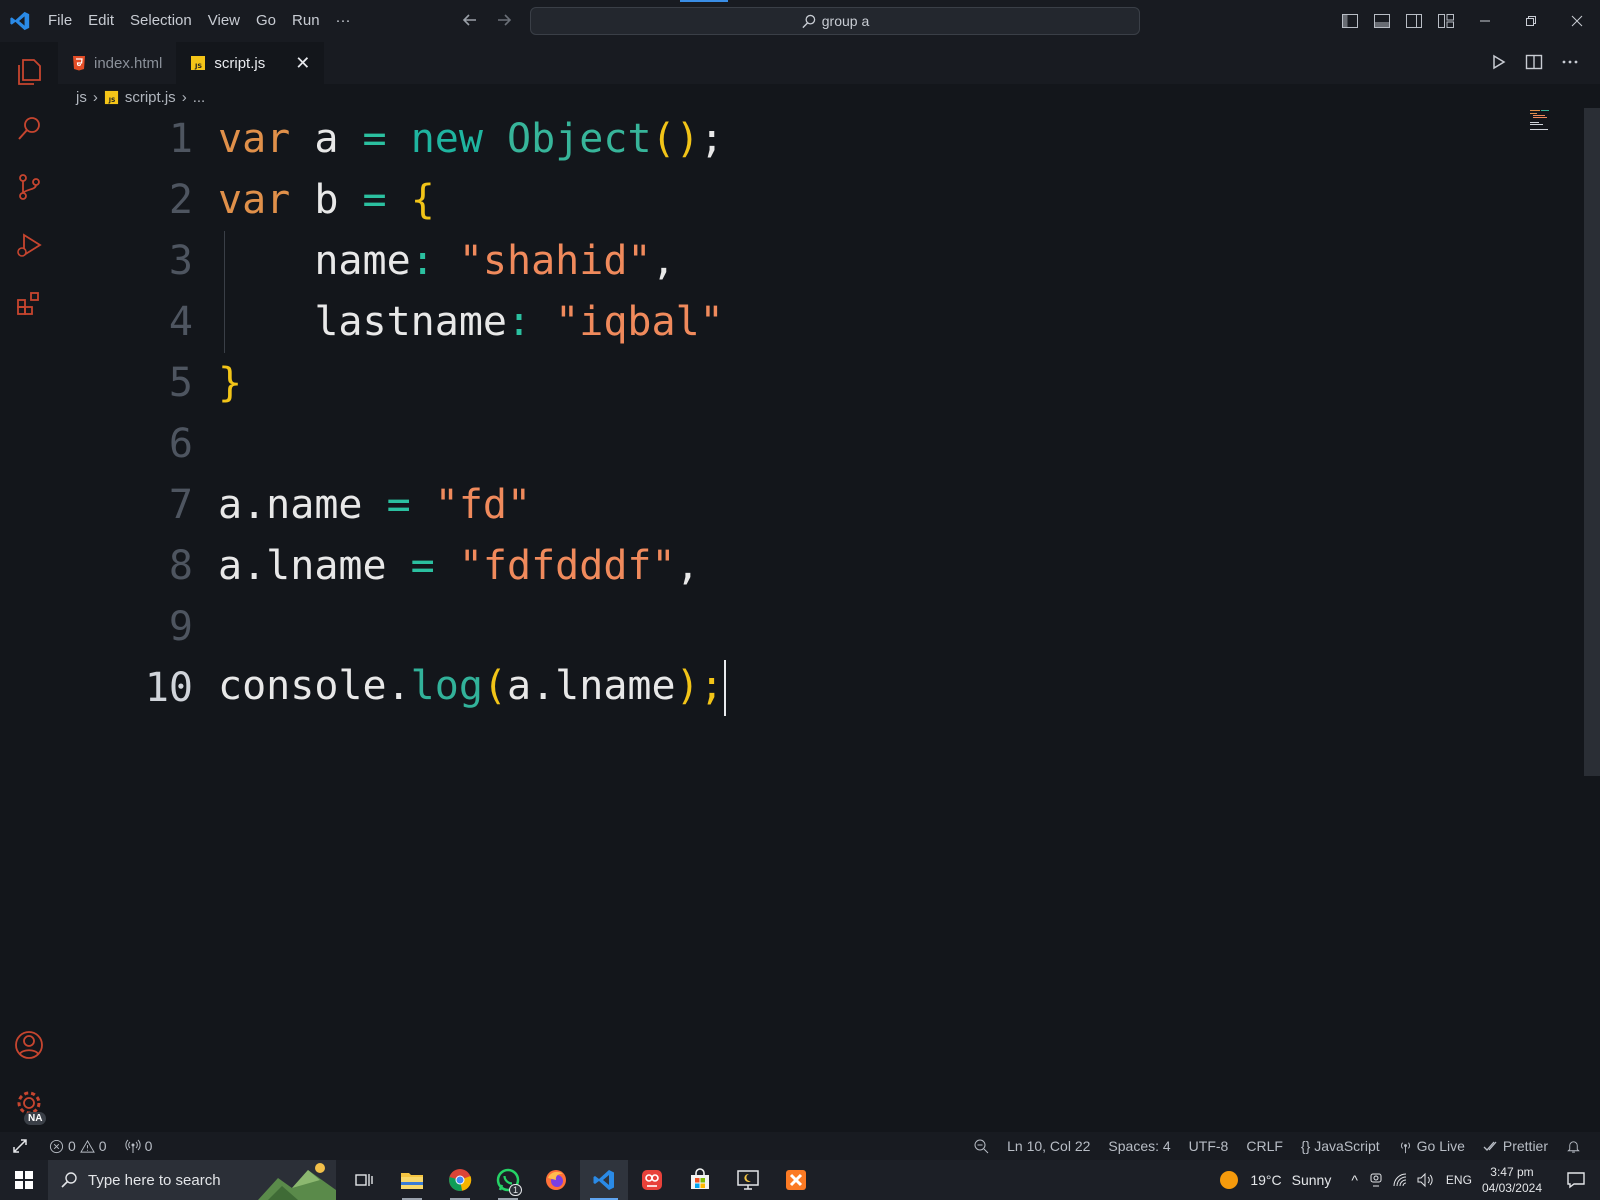 The image size is (1600, 1200). What do you see at coordinates (1414, 21) in the screenshot?
I see `toggle-secondary-sidebar-icon` at bounding box center [1414, 21].